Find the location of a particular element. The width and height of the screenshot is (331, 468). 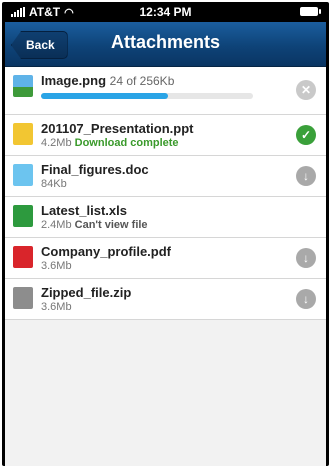

list-item: Image.png 24 of 256Kb ✕ is located at coordinates (165, 91).